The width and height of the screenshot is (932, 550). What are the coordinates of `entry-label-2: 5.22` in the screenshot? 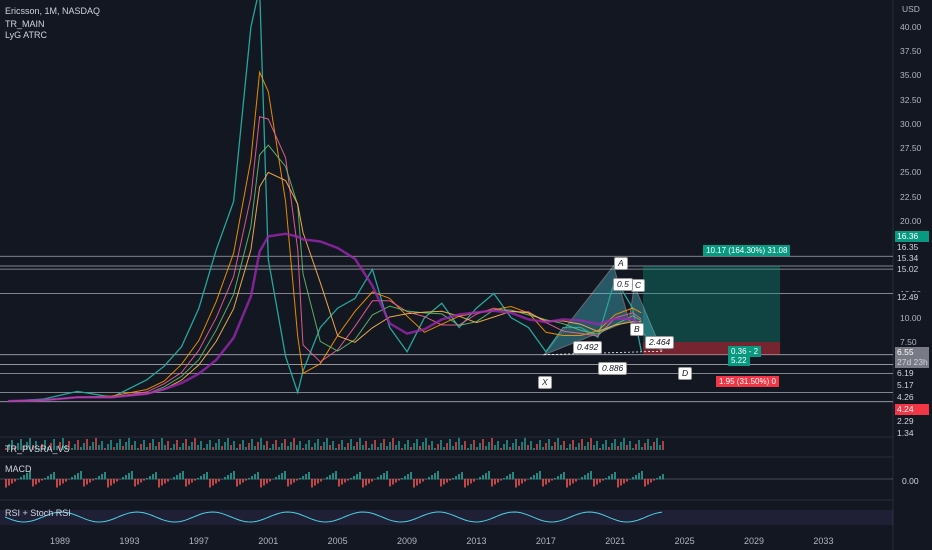 It's located at (739, 360).